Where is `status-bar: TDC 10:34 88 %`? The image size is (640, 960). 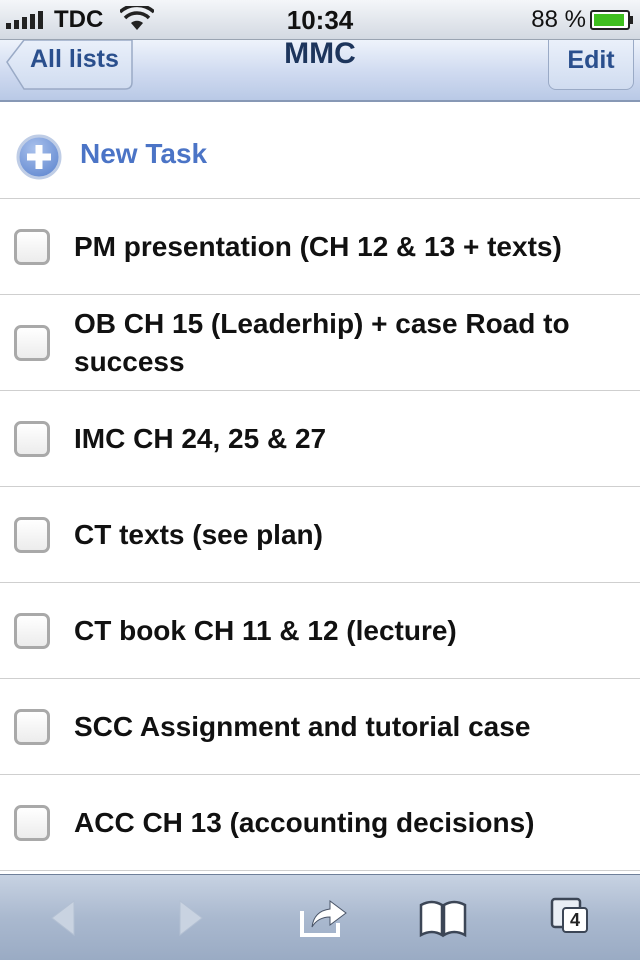
status-bar: TDC 10:34 88 % is located at coordinates (320, 20).